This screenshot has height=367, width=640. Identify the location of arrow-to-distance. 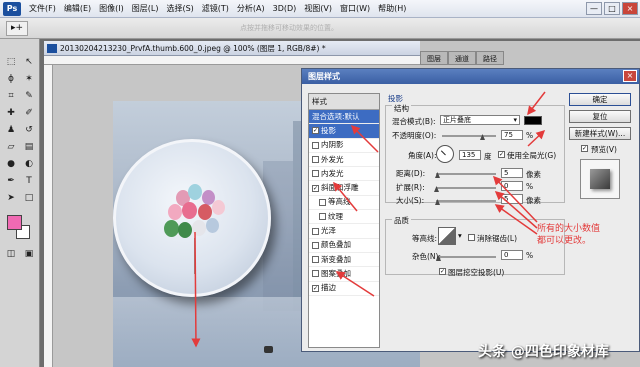
(515, 199).